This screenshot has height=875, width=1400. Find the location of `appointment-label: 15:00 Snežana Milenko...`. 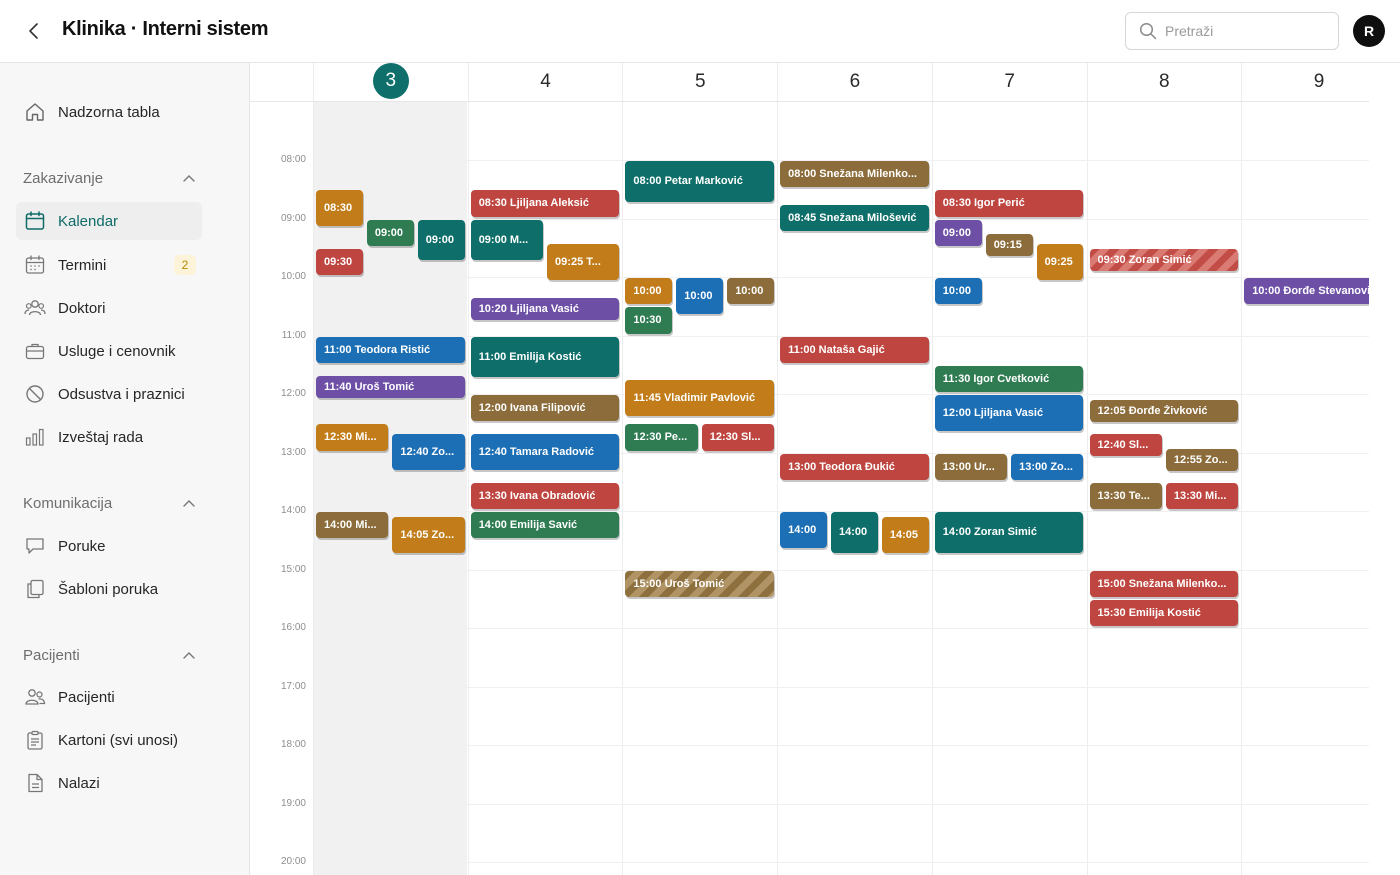

appointment-label: 15:00 Snežana Milenko... is located at coordinates (1162, 583).